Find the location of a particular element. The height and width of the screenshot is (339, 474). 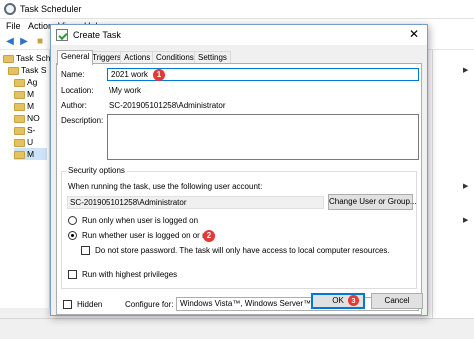

background-window-titlebar: Task Scheduler is located at coordinates (237, 9).